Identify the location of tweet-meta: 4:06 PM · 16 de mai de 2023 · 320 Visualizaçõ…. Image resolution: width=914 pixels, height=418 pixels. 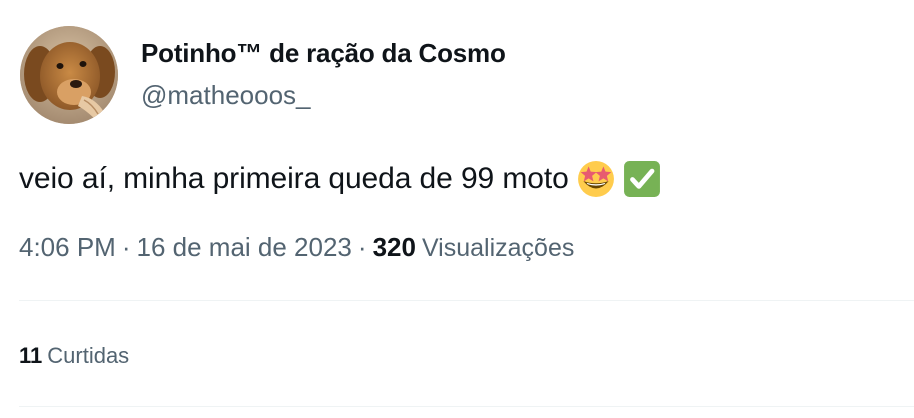
(296, 247).